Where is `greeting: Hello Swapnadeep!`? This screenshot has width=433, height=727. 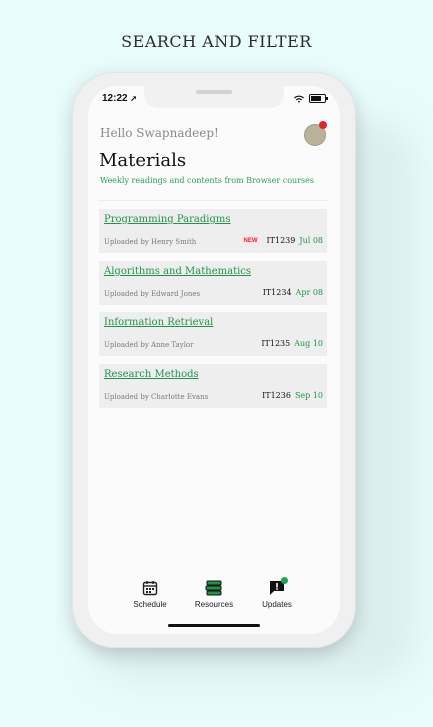
greeting: Hello Swapnadeep! is located at coordinates (159, 133).